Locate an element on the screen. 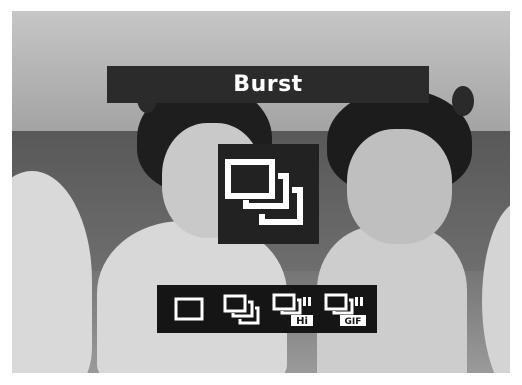  burst-gif-icon: GIF is located at coordinates (345, 310).